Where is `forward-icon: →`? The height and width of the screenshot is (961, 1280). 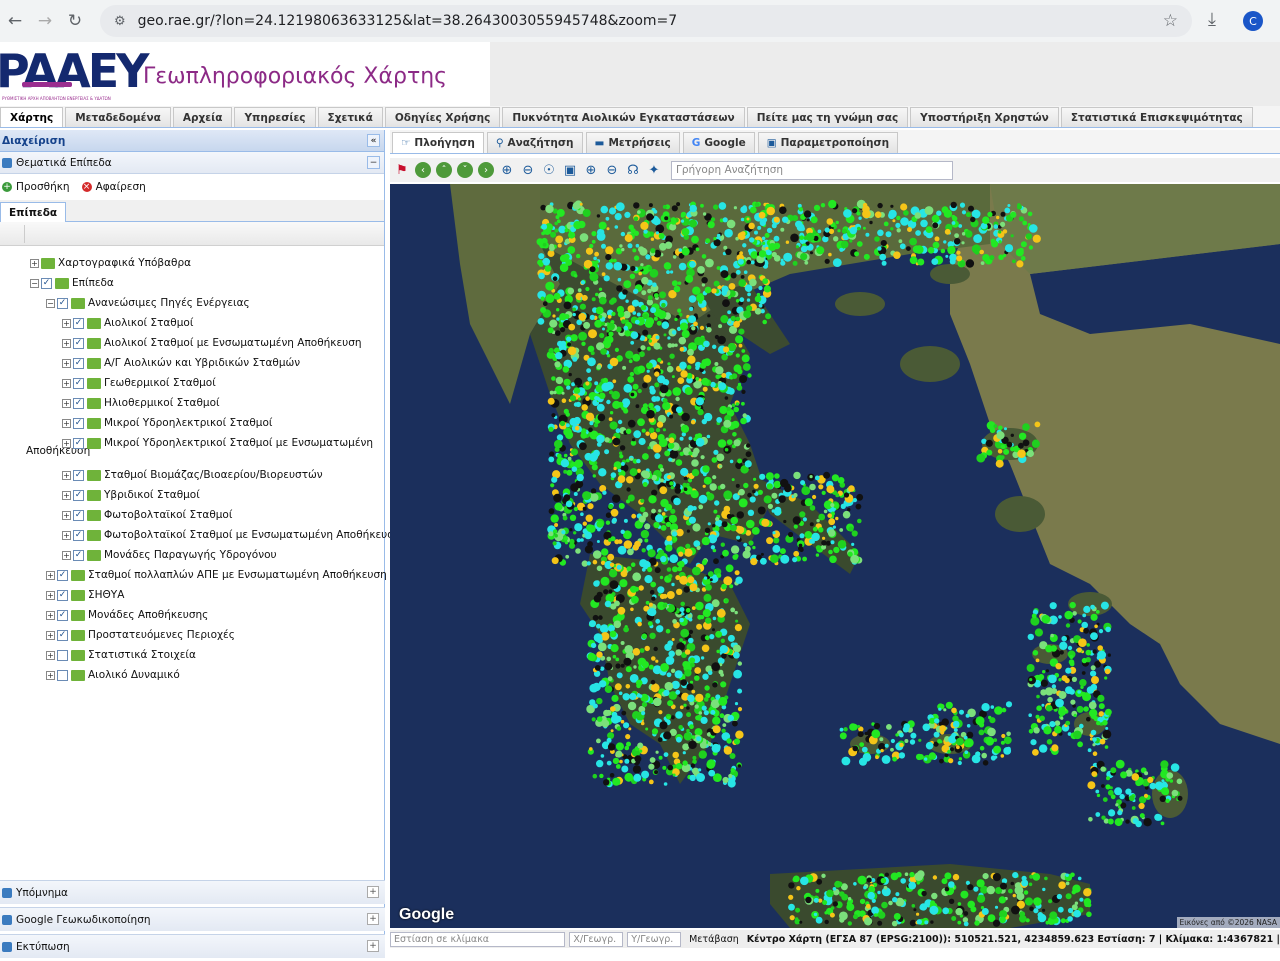
forward-icon: → is located at coordinates (45, 21).